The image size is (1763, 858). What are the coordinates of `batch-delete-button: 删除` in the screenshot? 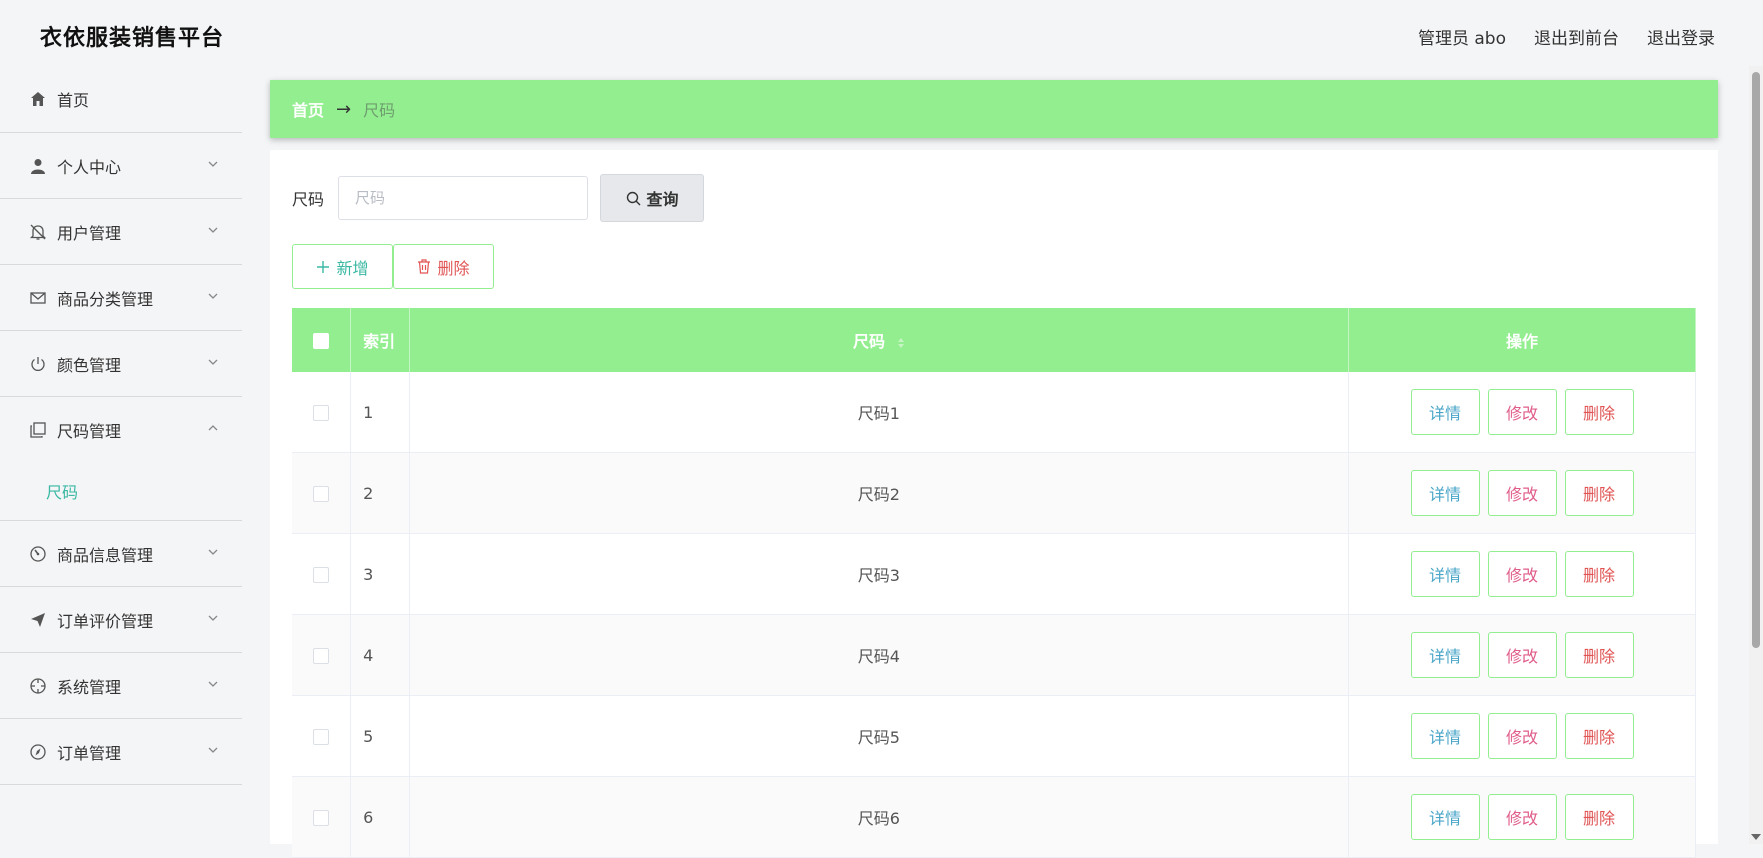 It's located at (443, 266).